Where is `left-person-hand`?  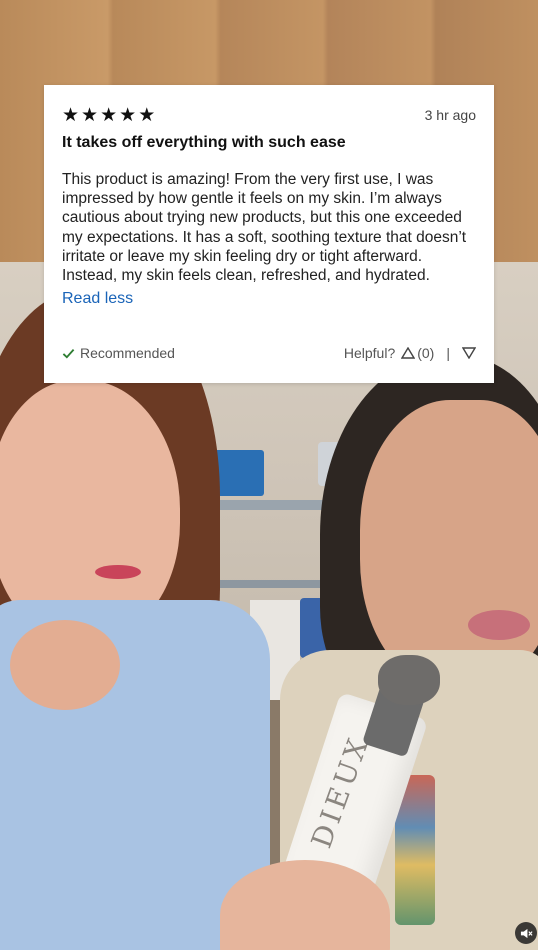 left-person-hand is located at coordinates (65, 665).